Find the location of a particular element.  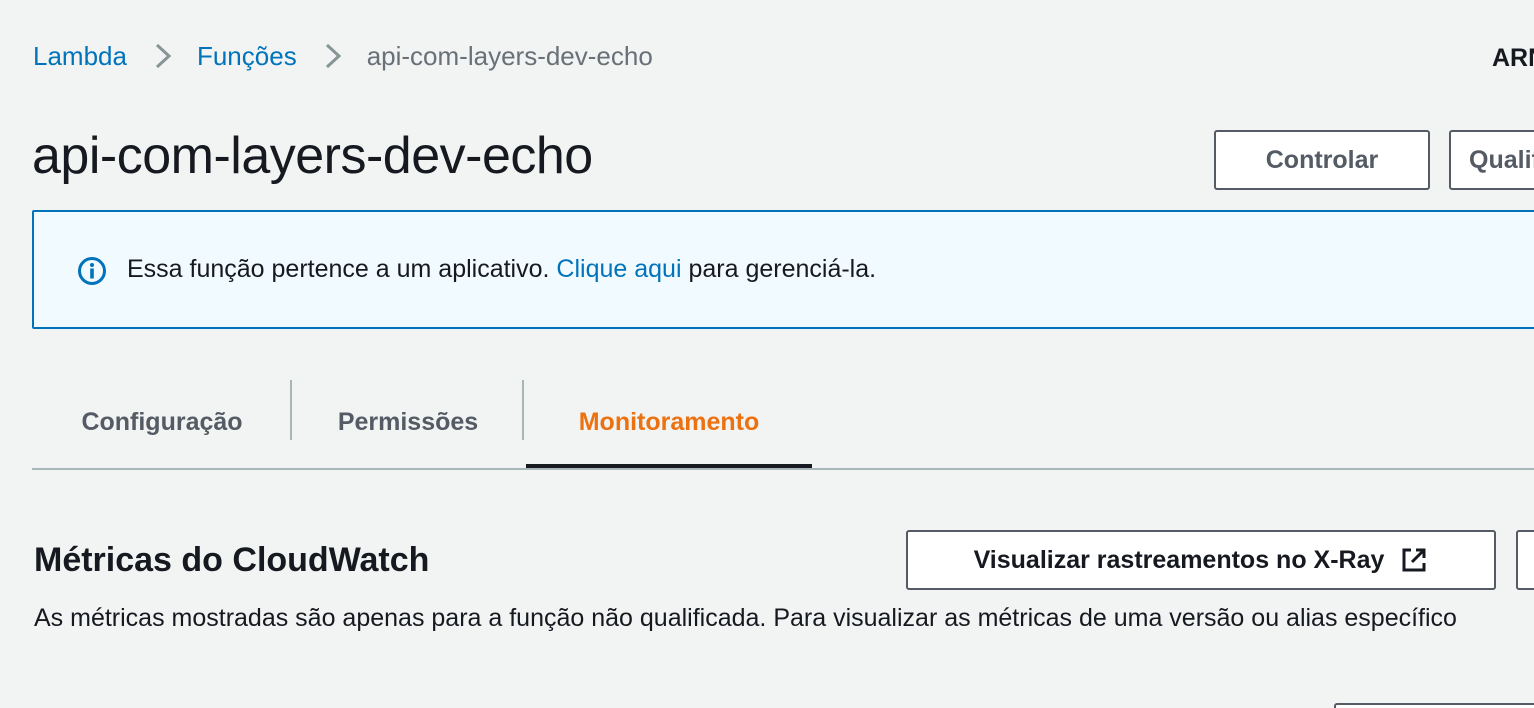

tab-monitoring: Monitoramento is located at coordinates (669, 422).